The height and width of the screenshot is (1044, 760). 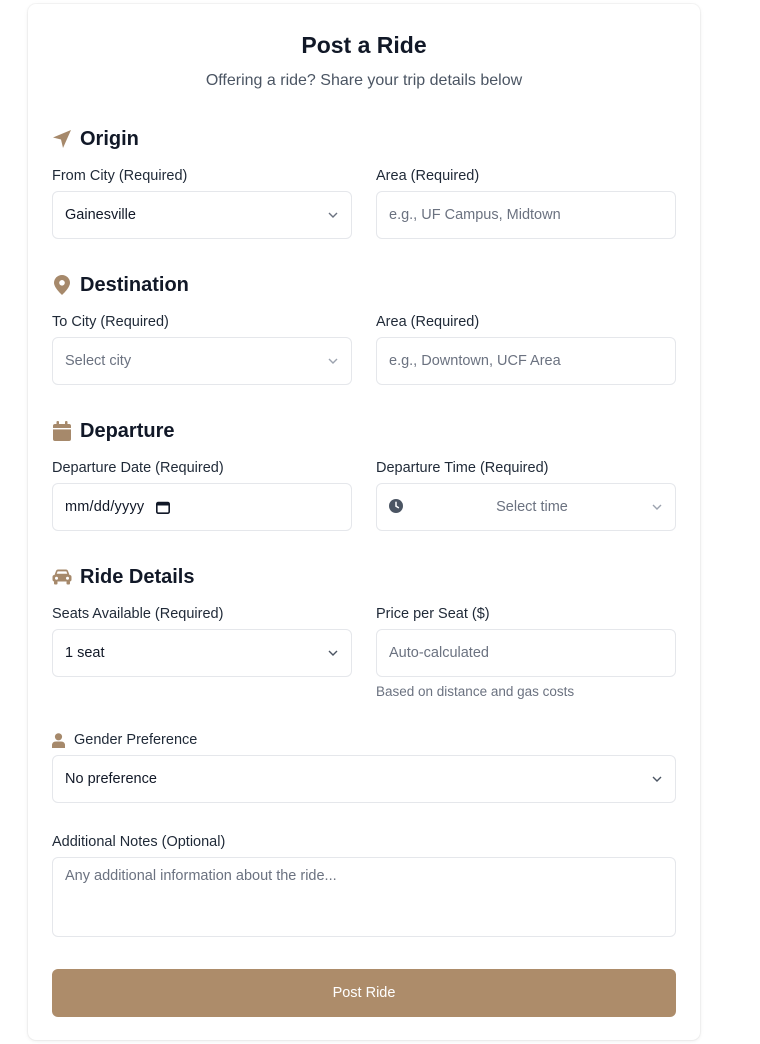 I want to click on departure-time-select: Select time, so click(x=526, y=507).